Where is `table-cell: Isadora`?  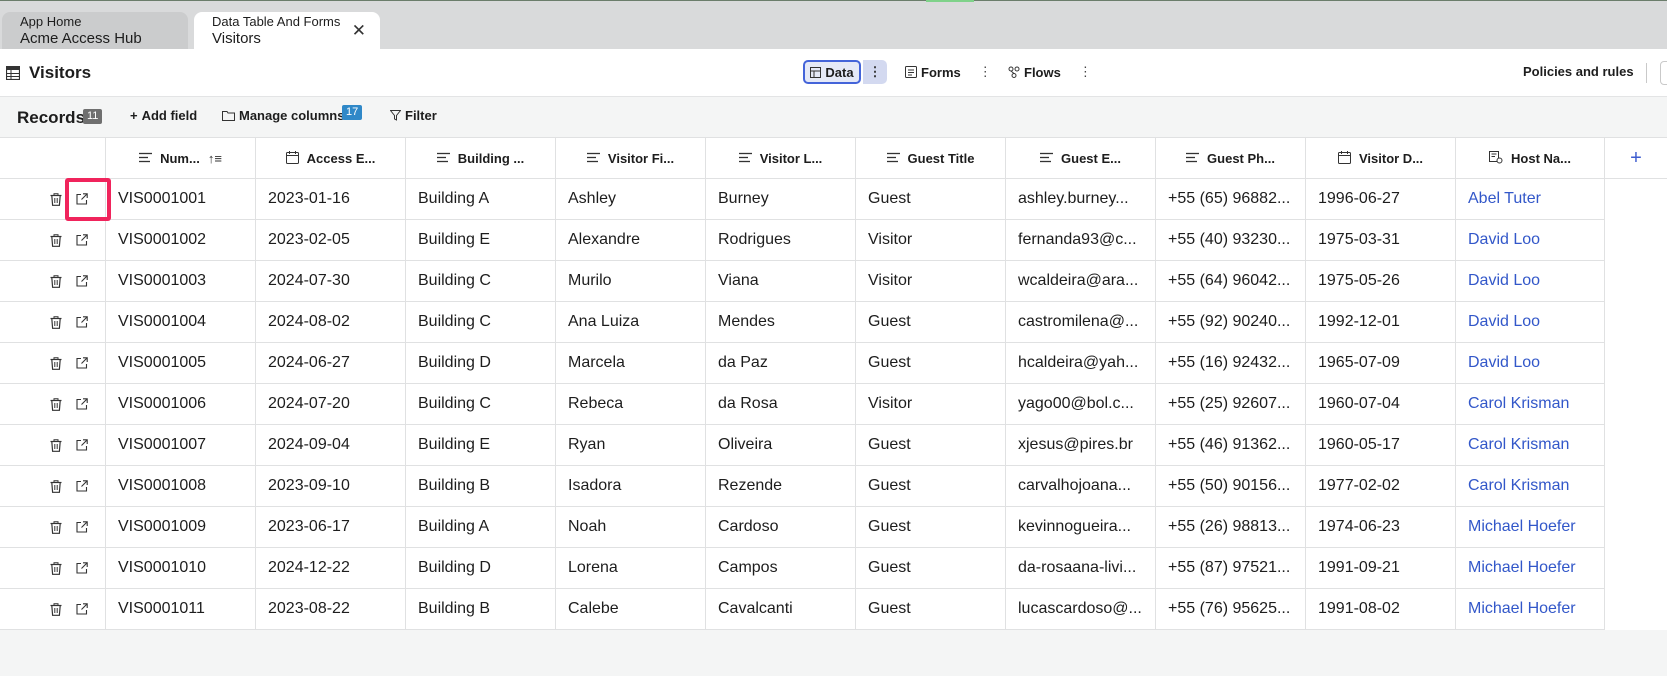
table-cell: Isadora is located at coordinates (631, 486).